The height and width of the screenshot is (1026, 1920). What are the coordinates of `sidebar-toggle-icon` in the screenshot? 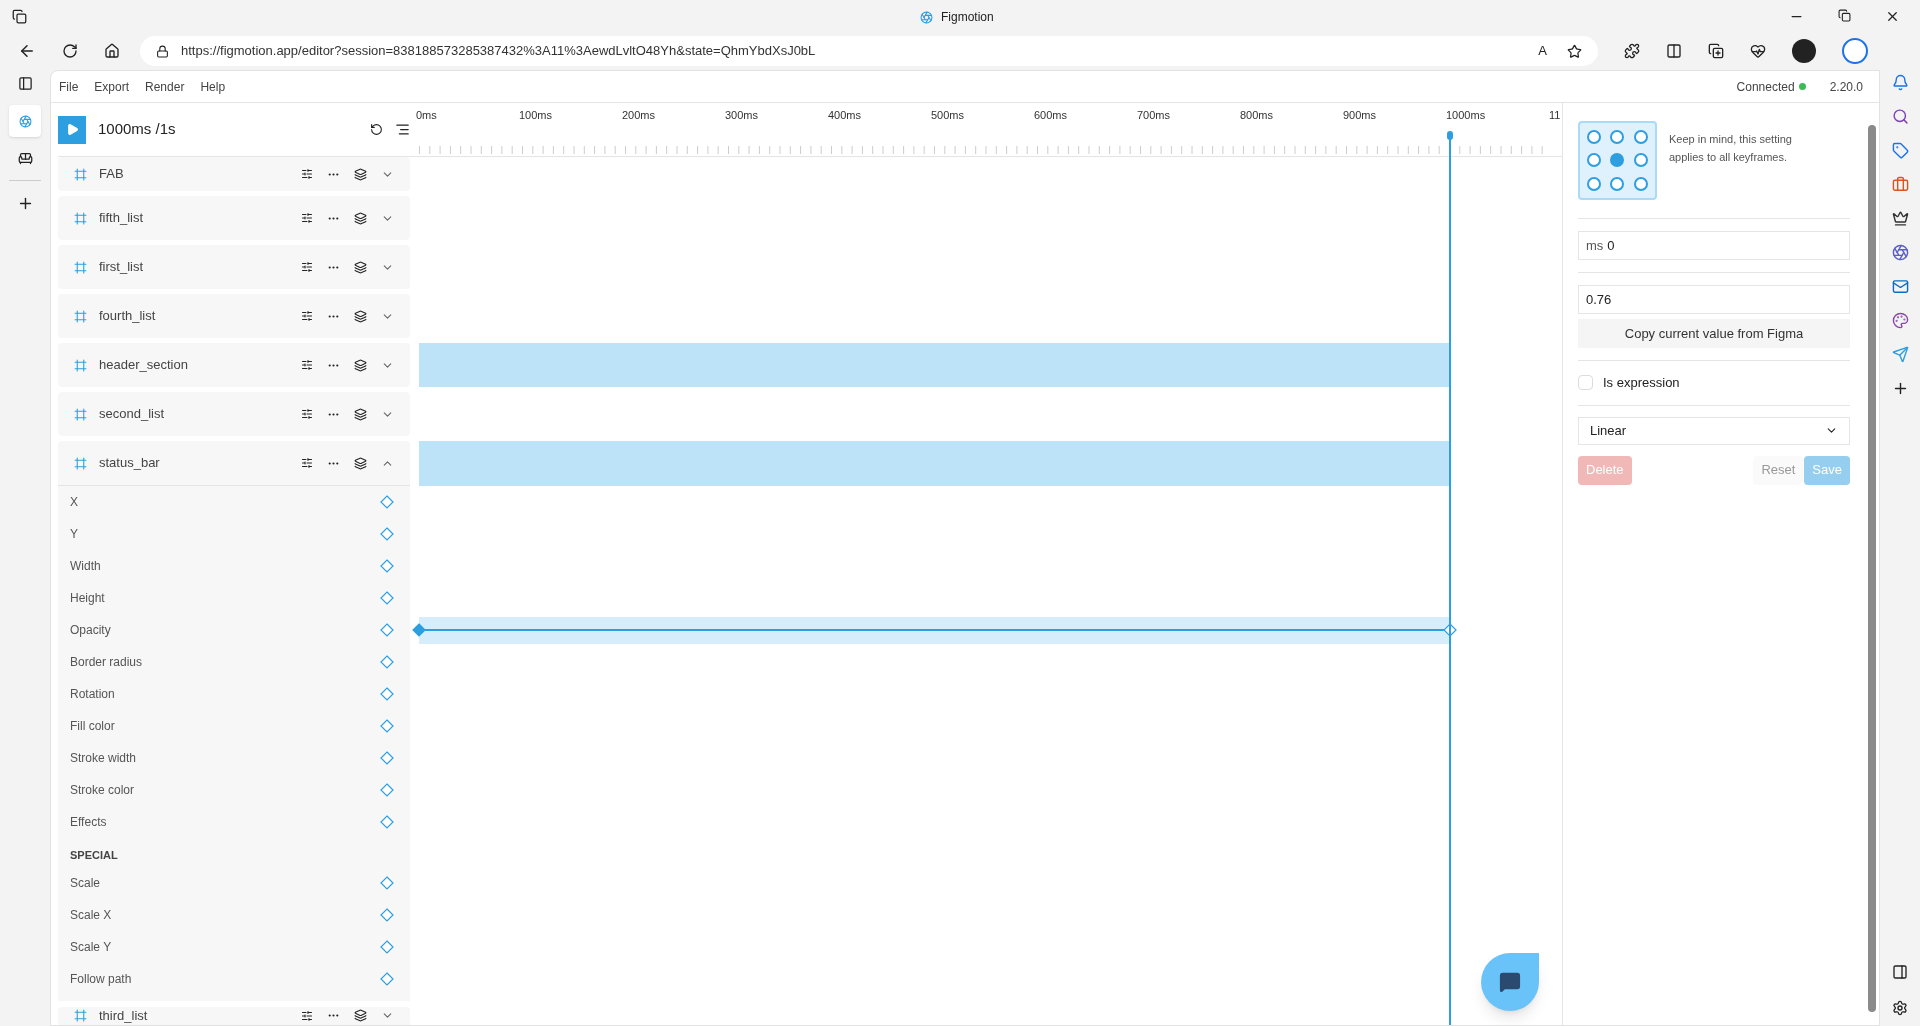 It's located at (1900, 972).